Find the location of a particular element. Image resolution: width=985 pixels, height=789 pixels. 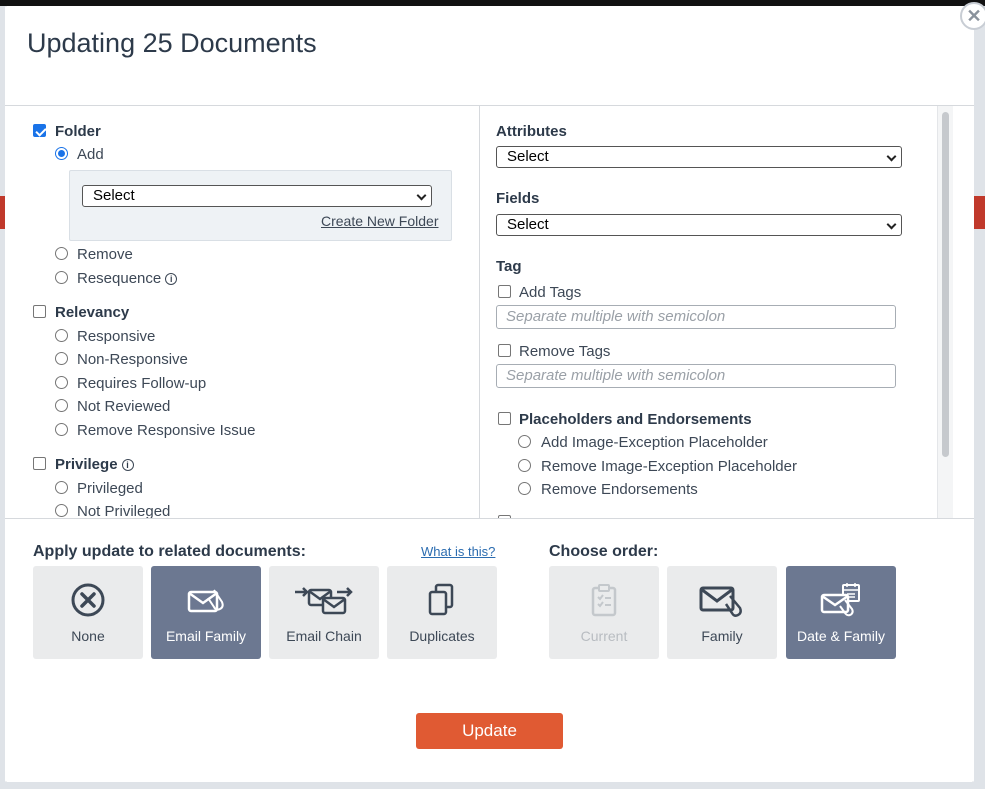

related-tile-email-family: Email Family is located at coordinates (206, 612).